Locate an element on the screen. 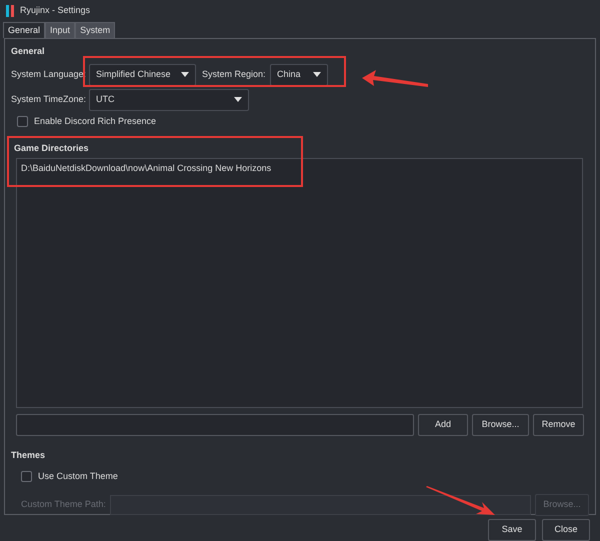 The height and width of the screenshot is (541, 600). tab: System is located at coordinates (95, 30).